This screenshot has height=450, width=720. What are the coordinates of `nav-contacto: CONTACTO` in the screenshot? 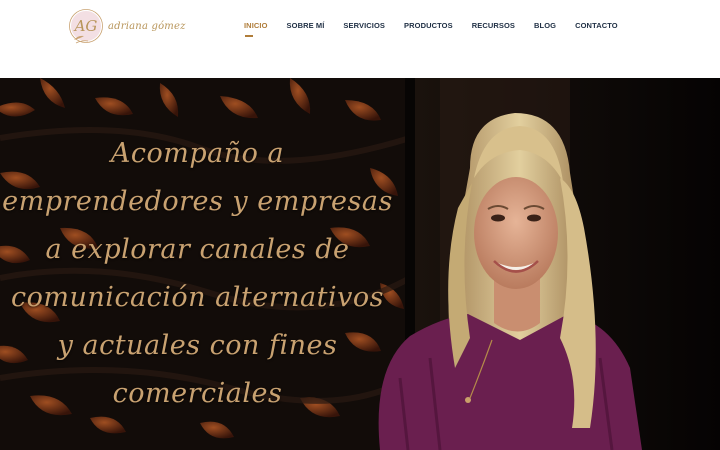 It's located at (596, 25).